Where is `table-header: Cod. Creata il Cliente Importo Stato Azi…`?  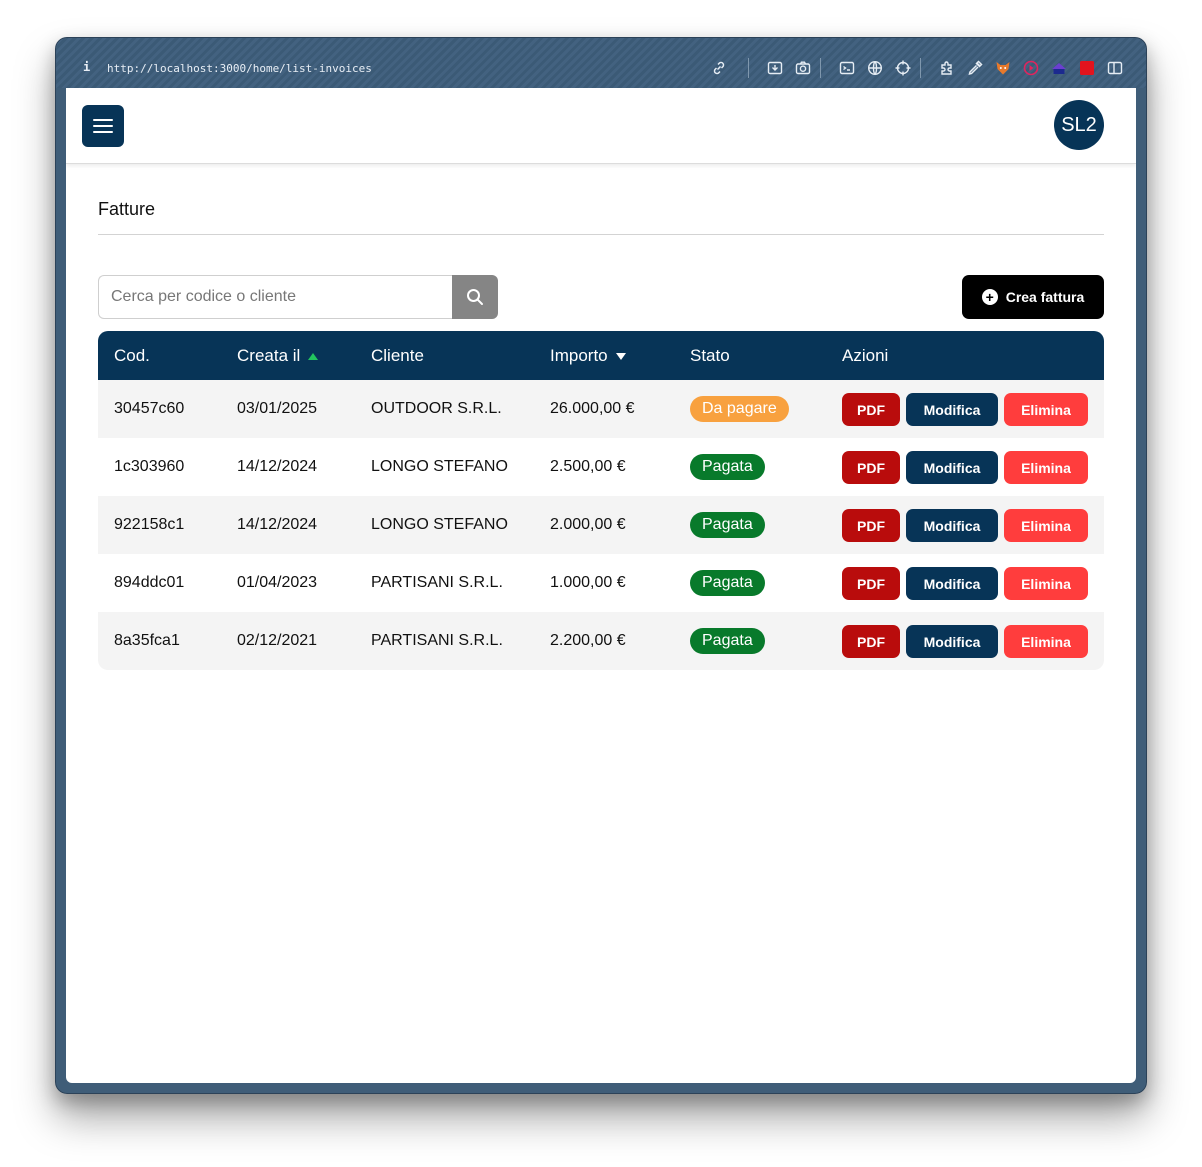 table-header: Cod. Creata il Cliente Importo Stato Azi… is located at coordinates (601, 355).